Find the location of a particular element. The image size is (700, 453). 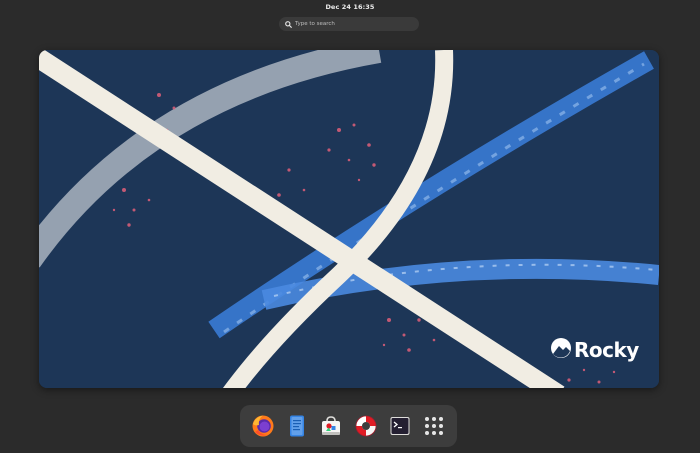

text-editor-icon is located at coordinates (297, 426).